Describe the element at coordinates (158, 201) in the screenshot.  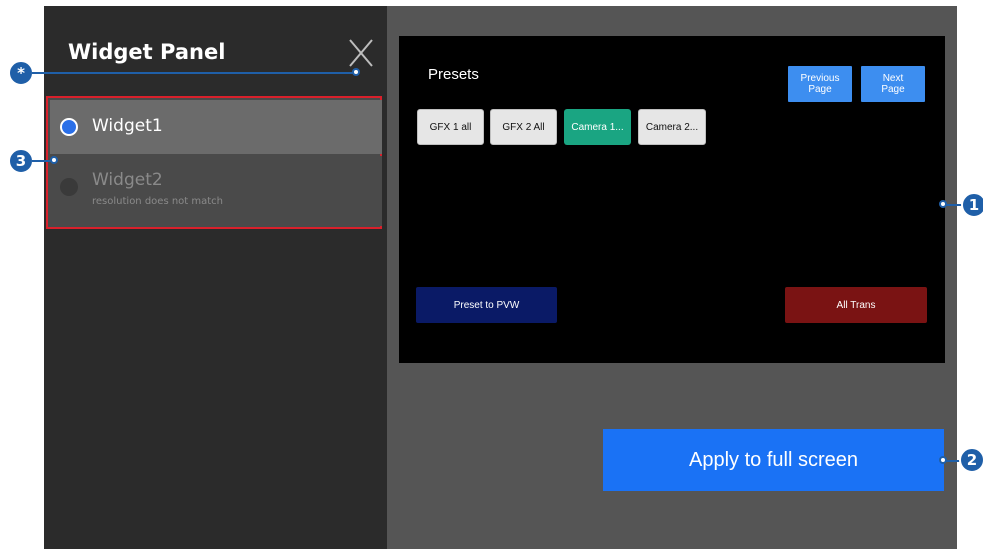
I see `widget-warning: resolution does not match` at that location.